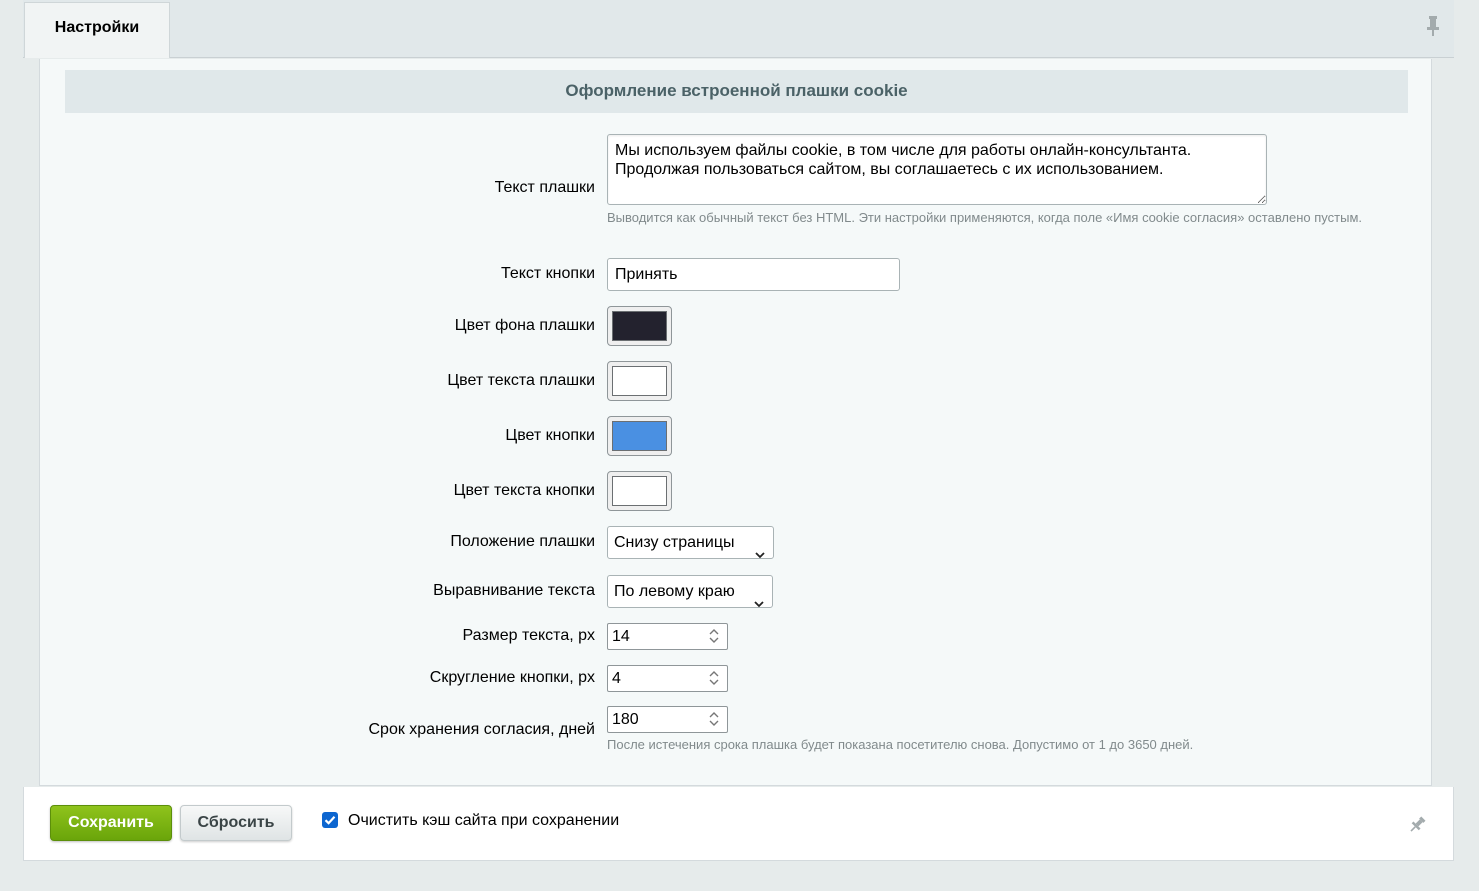 The image size is (1479, 891). What do you see at coordinates (667, 636) in the screenshot?
I see `font-size-input: 14` at bounding box center [667, 636].